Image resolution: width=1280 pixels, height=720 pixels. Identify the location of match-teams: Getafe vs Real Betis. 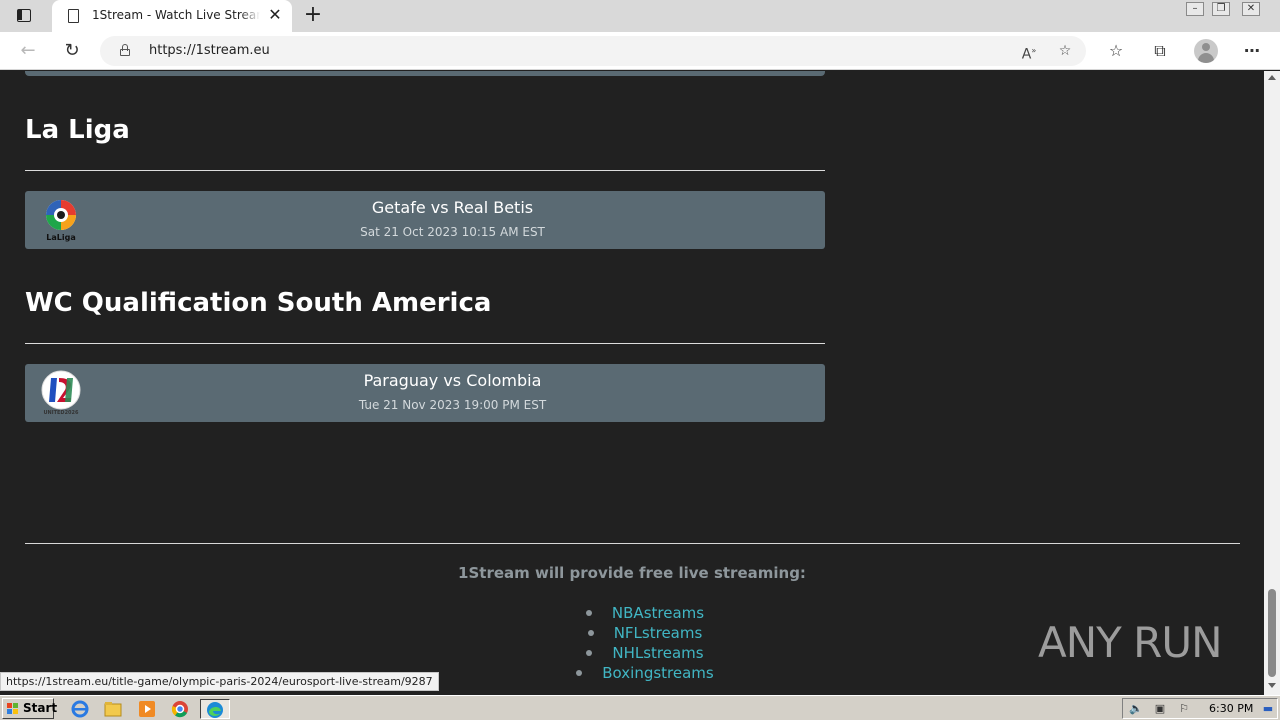
(452, 207).